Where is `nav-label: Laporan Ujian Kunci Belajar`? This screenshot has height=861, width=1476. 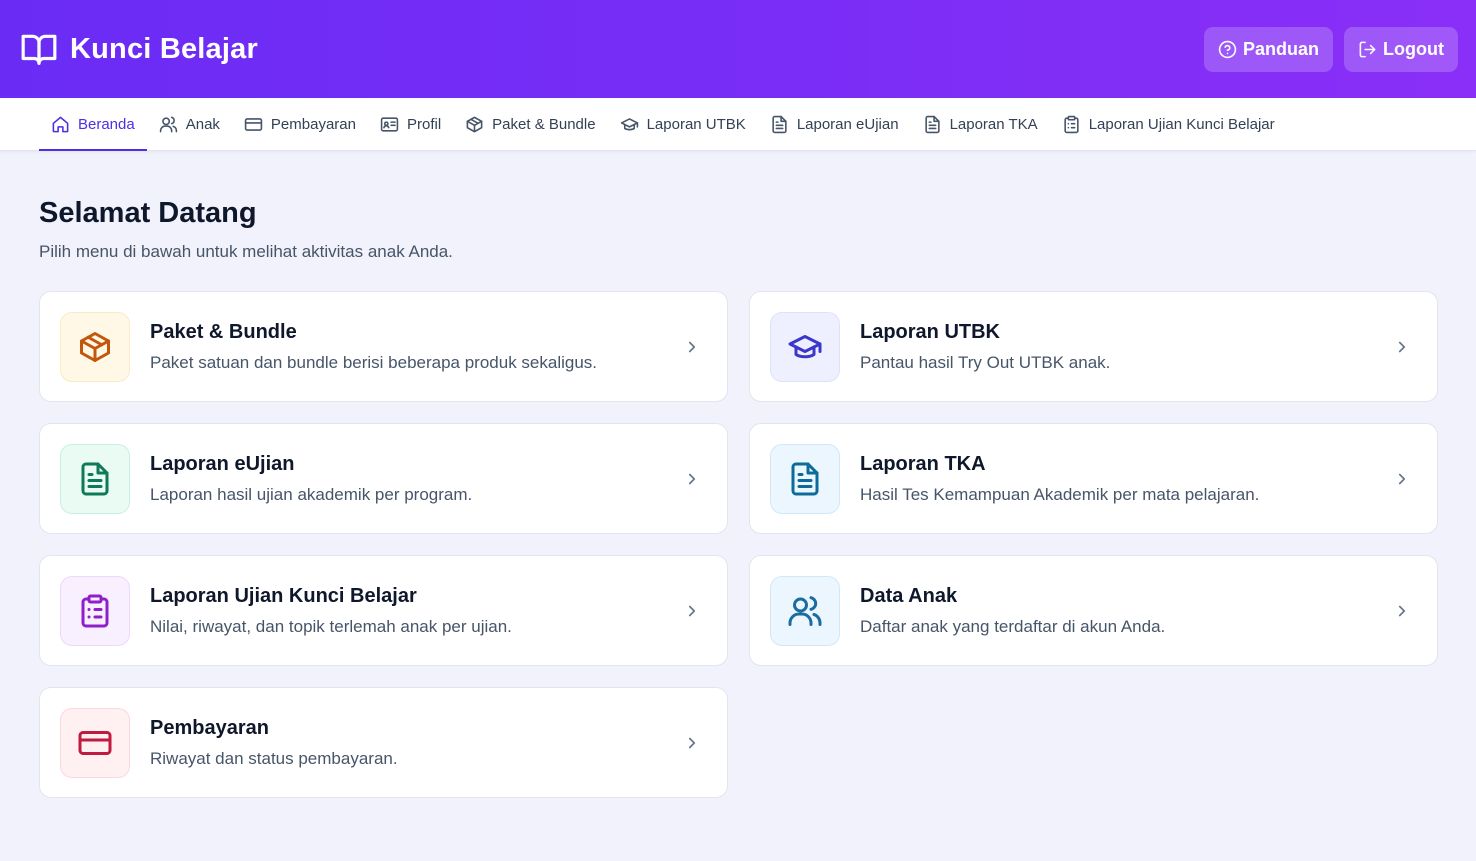
nav-label: Laporan Ujian Kunci Belajar is located at coordinates (1181, 124).